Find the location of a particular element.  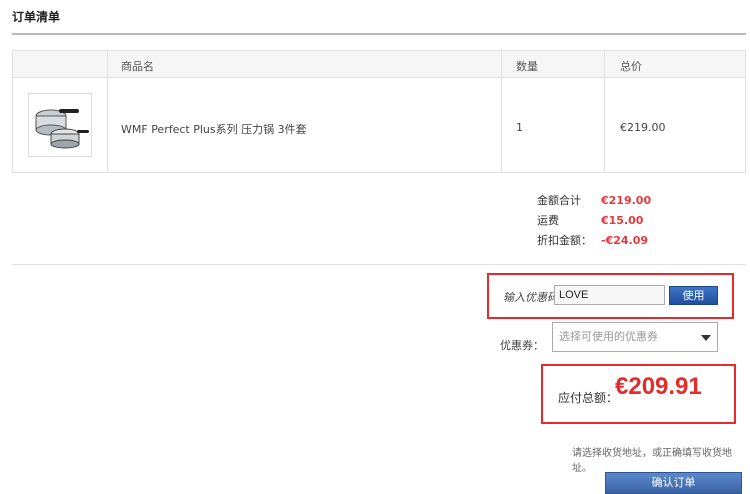

shipping-value: €15.00 is located at coordinates (622, 220).